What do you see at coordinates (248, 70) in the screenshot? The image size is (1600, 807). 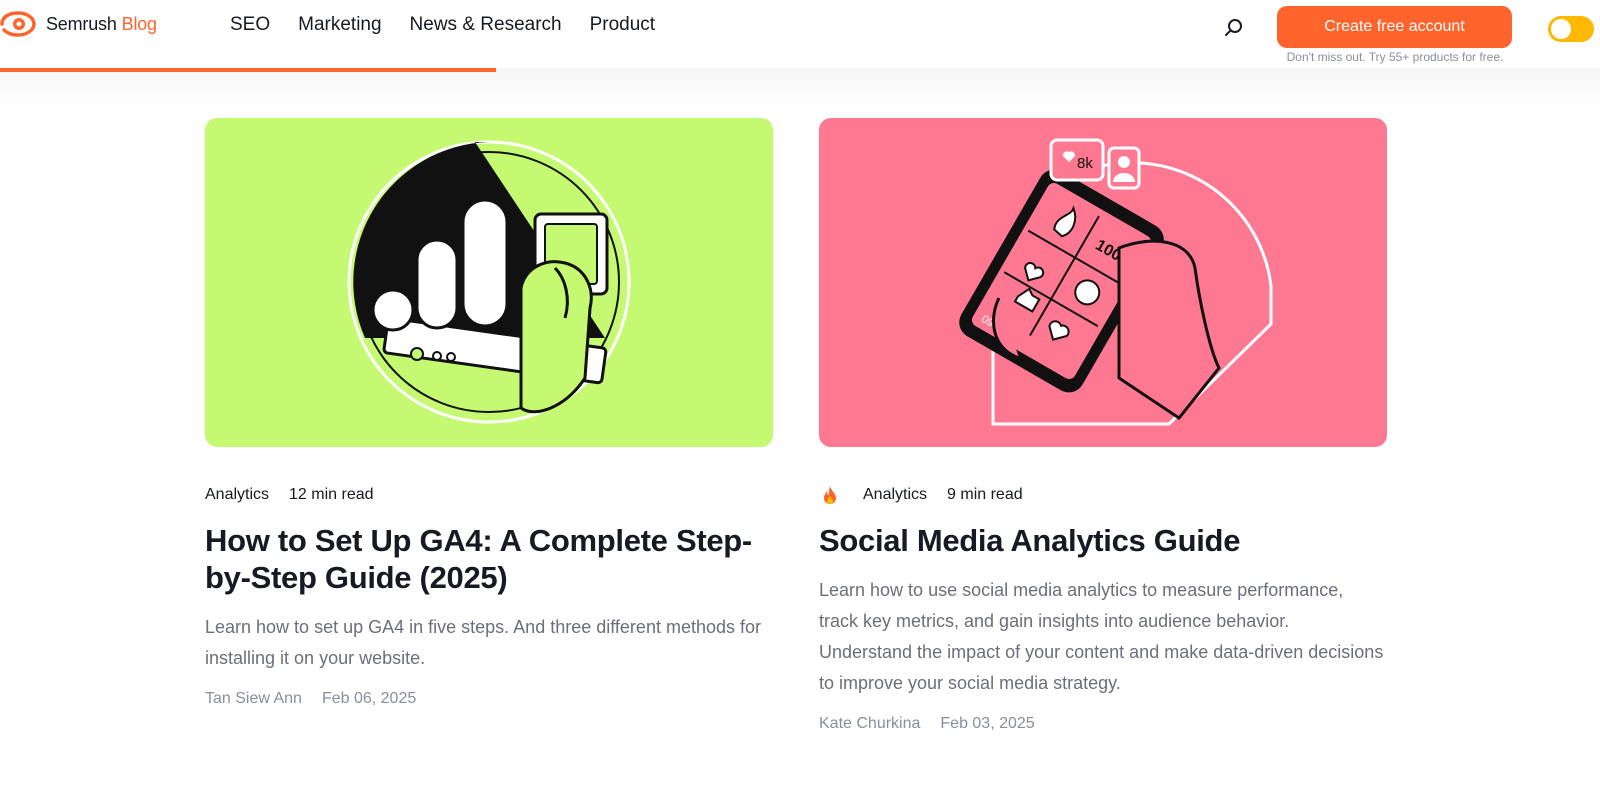 I see `reading-progress-bar` at bounding box center [248, 70].